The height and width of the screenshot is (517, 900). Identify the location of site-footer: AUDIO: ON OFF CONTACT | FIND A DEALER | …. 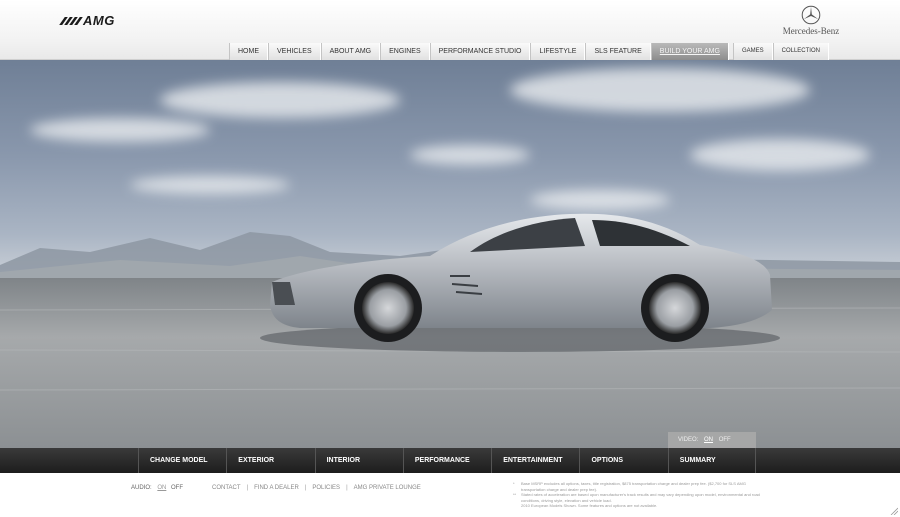
(450, 495).